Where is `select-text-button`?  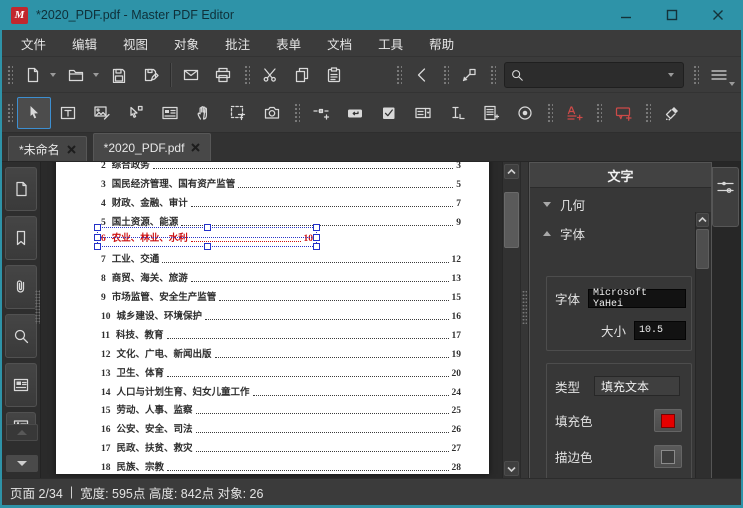
select-text-button is located at coordinates (238, 113).